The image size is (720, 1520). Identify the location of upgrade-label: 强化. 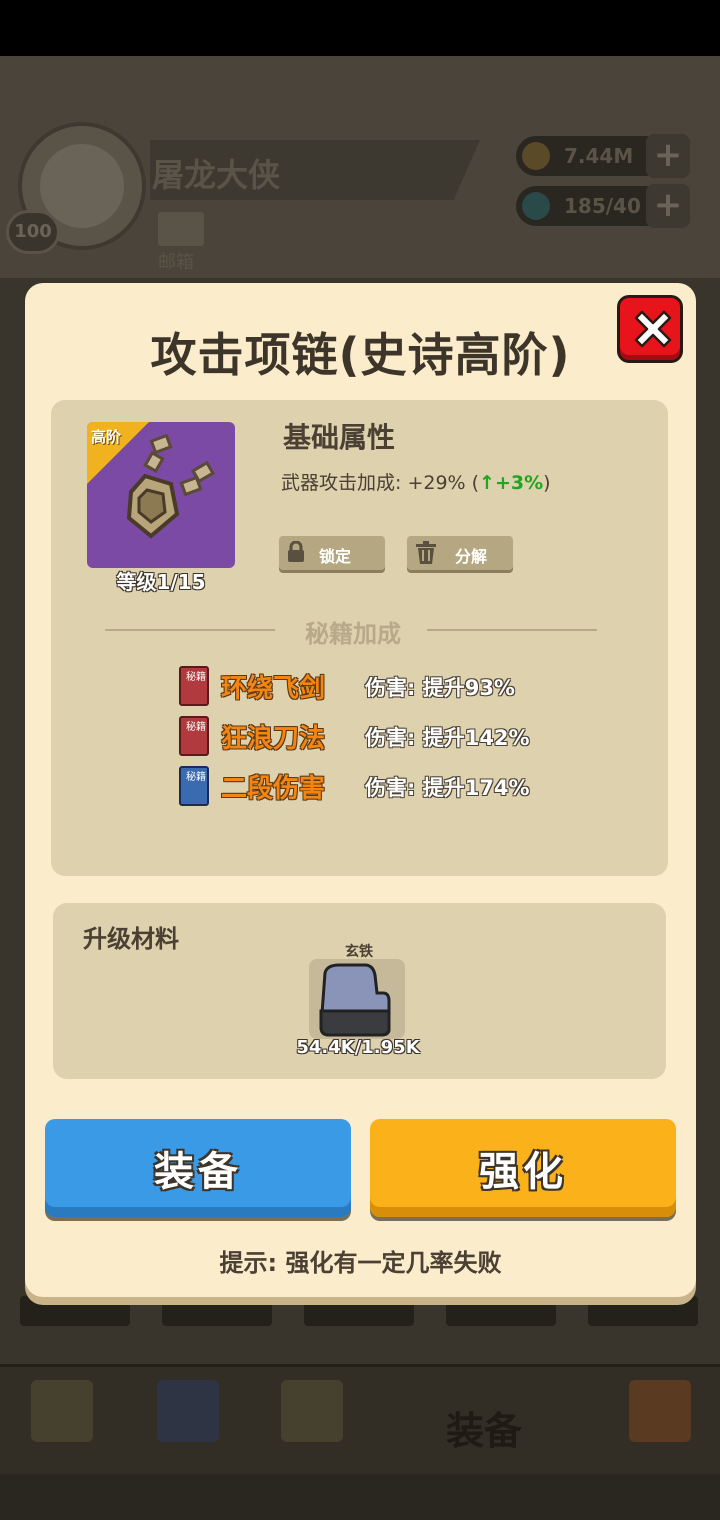
(523, 1172).